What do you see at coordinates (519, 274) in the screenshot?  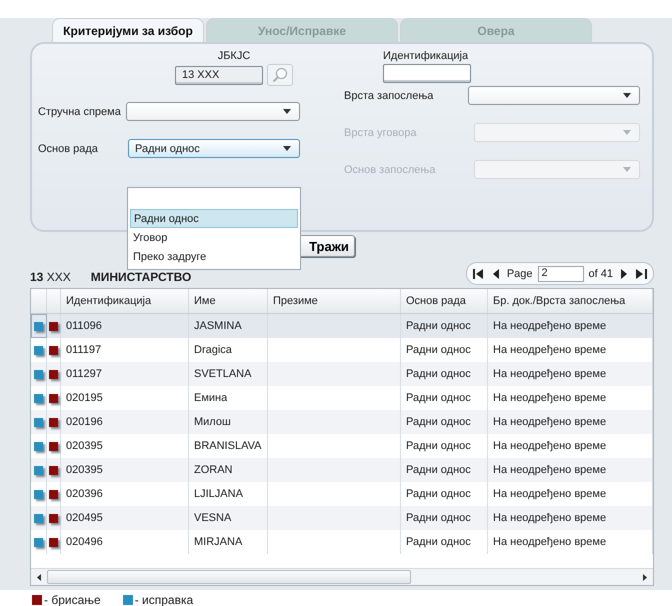 I see `page-label: Page` at bounding box center [519, 274].